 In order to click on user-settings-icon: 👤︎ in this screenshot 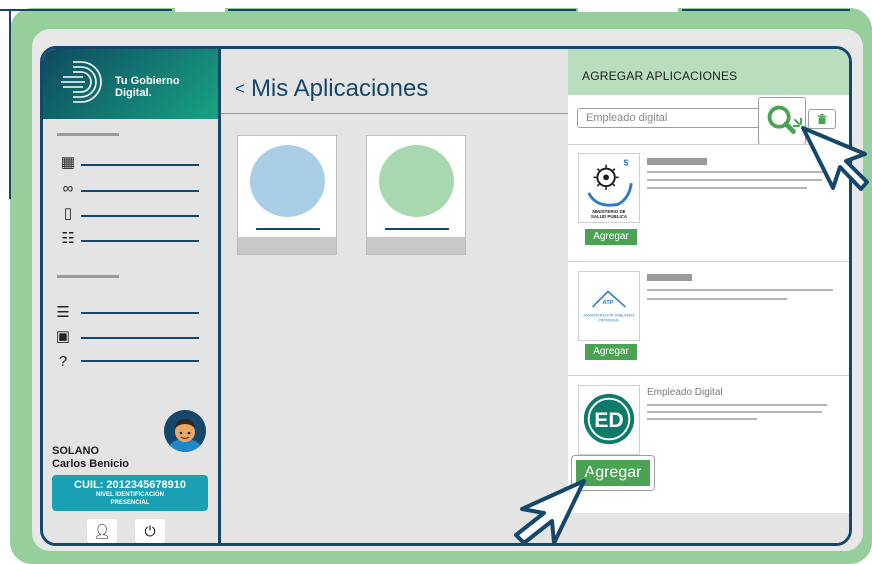, I will do `click(102, 531)`.